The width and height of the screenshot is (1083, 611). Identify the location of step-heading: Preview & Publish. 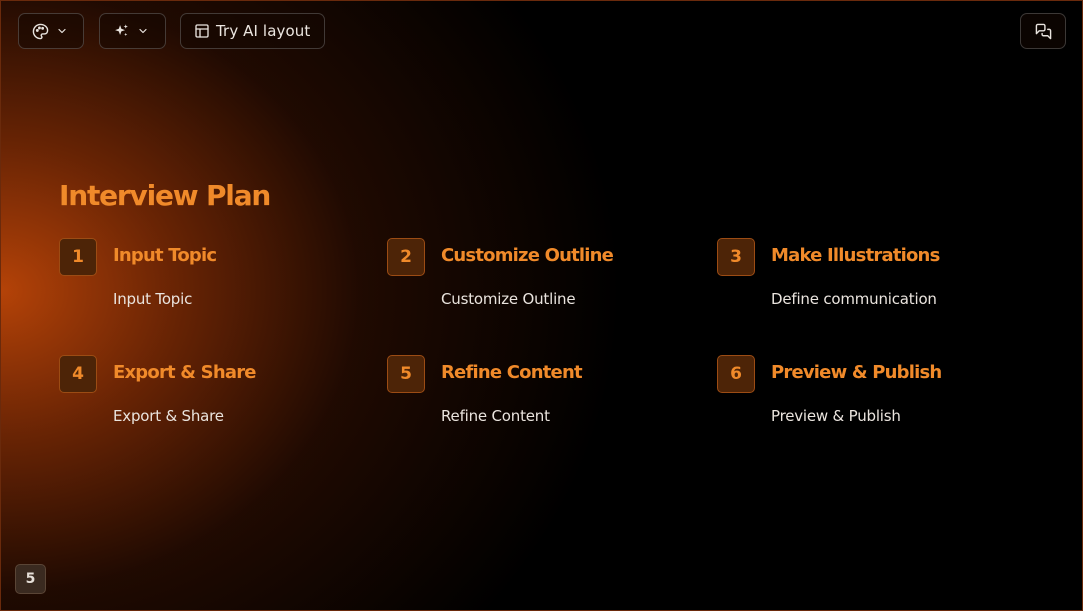
(856, 372).